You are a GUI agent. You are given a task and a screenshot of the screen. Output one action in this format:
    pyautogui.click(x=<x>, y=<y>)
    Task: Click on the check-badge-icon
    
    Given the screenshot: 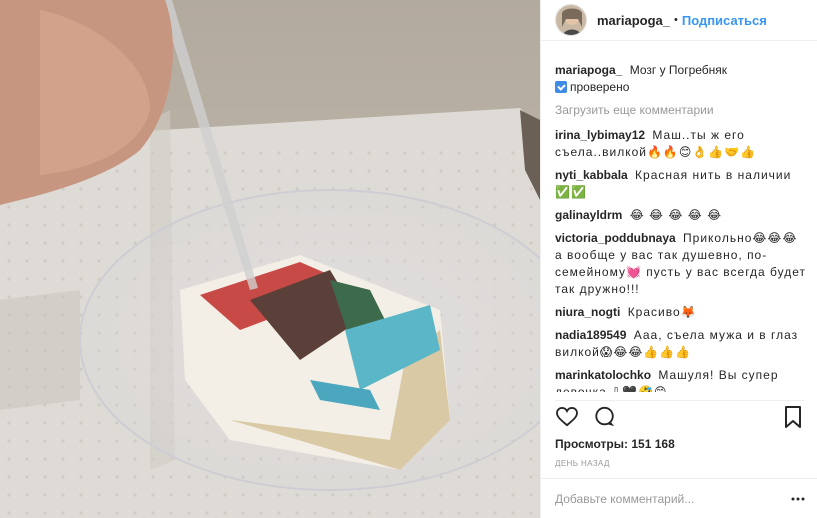 What is the action you would take?
    pyautogui.click(x=561, y=87)
    